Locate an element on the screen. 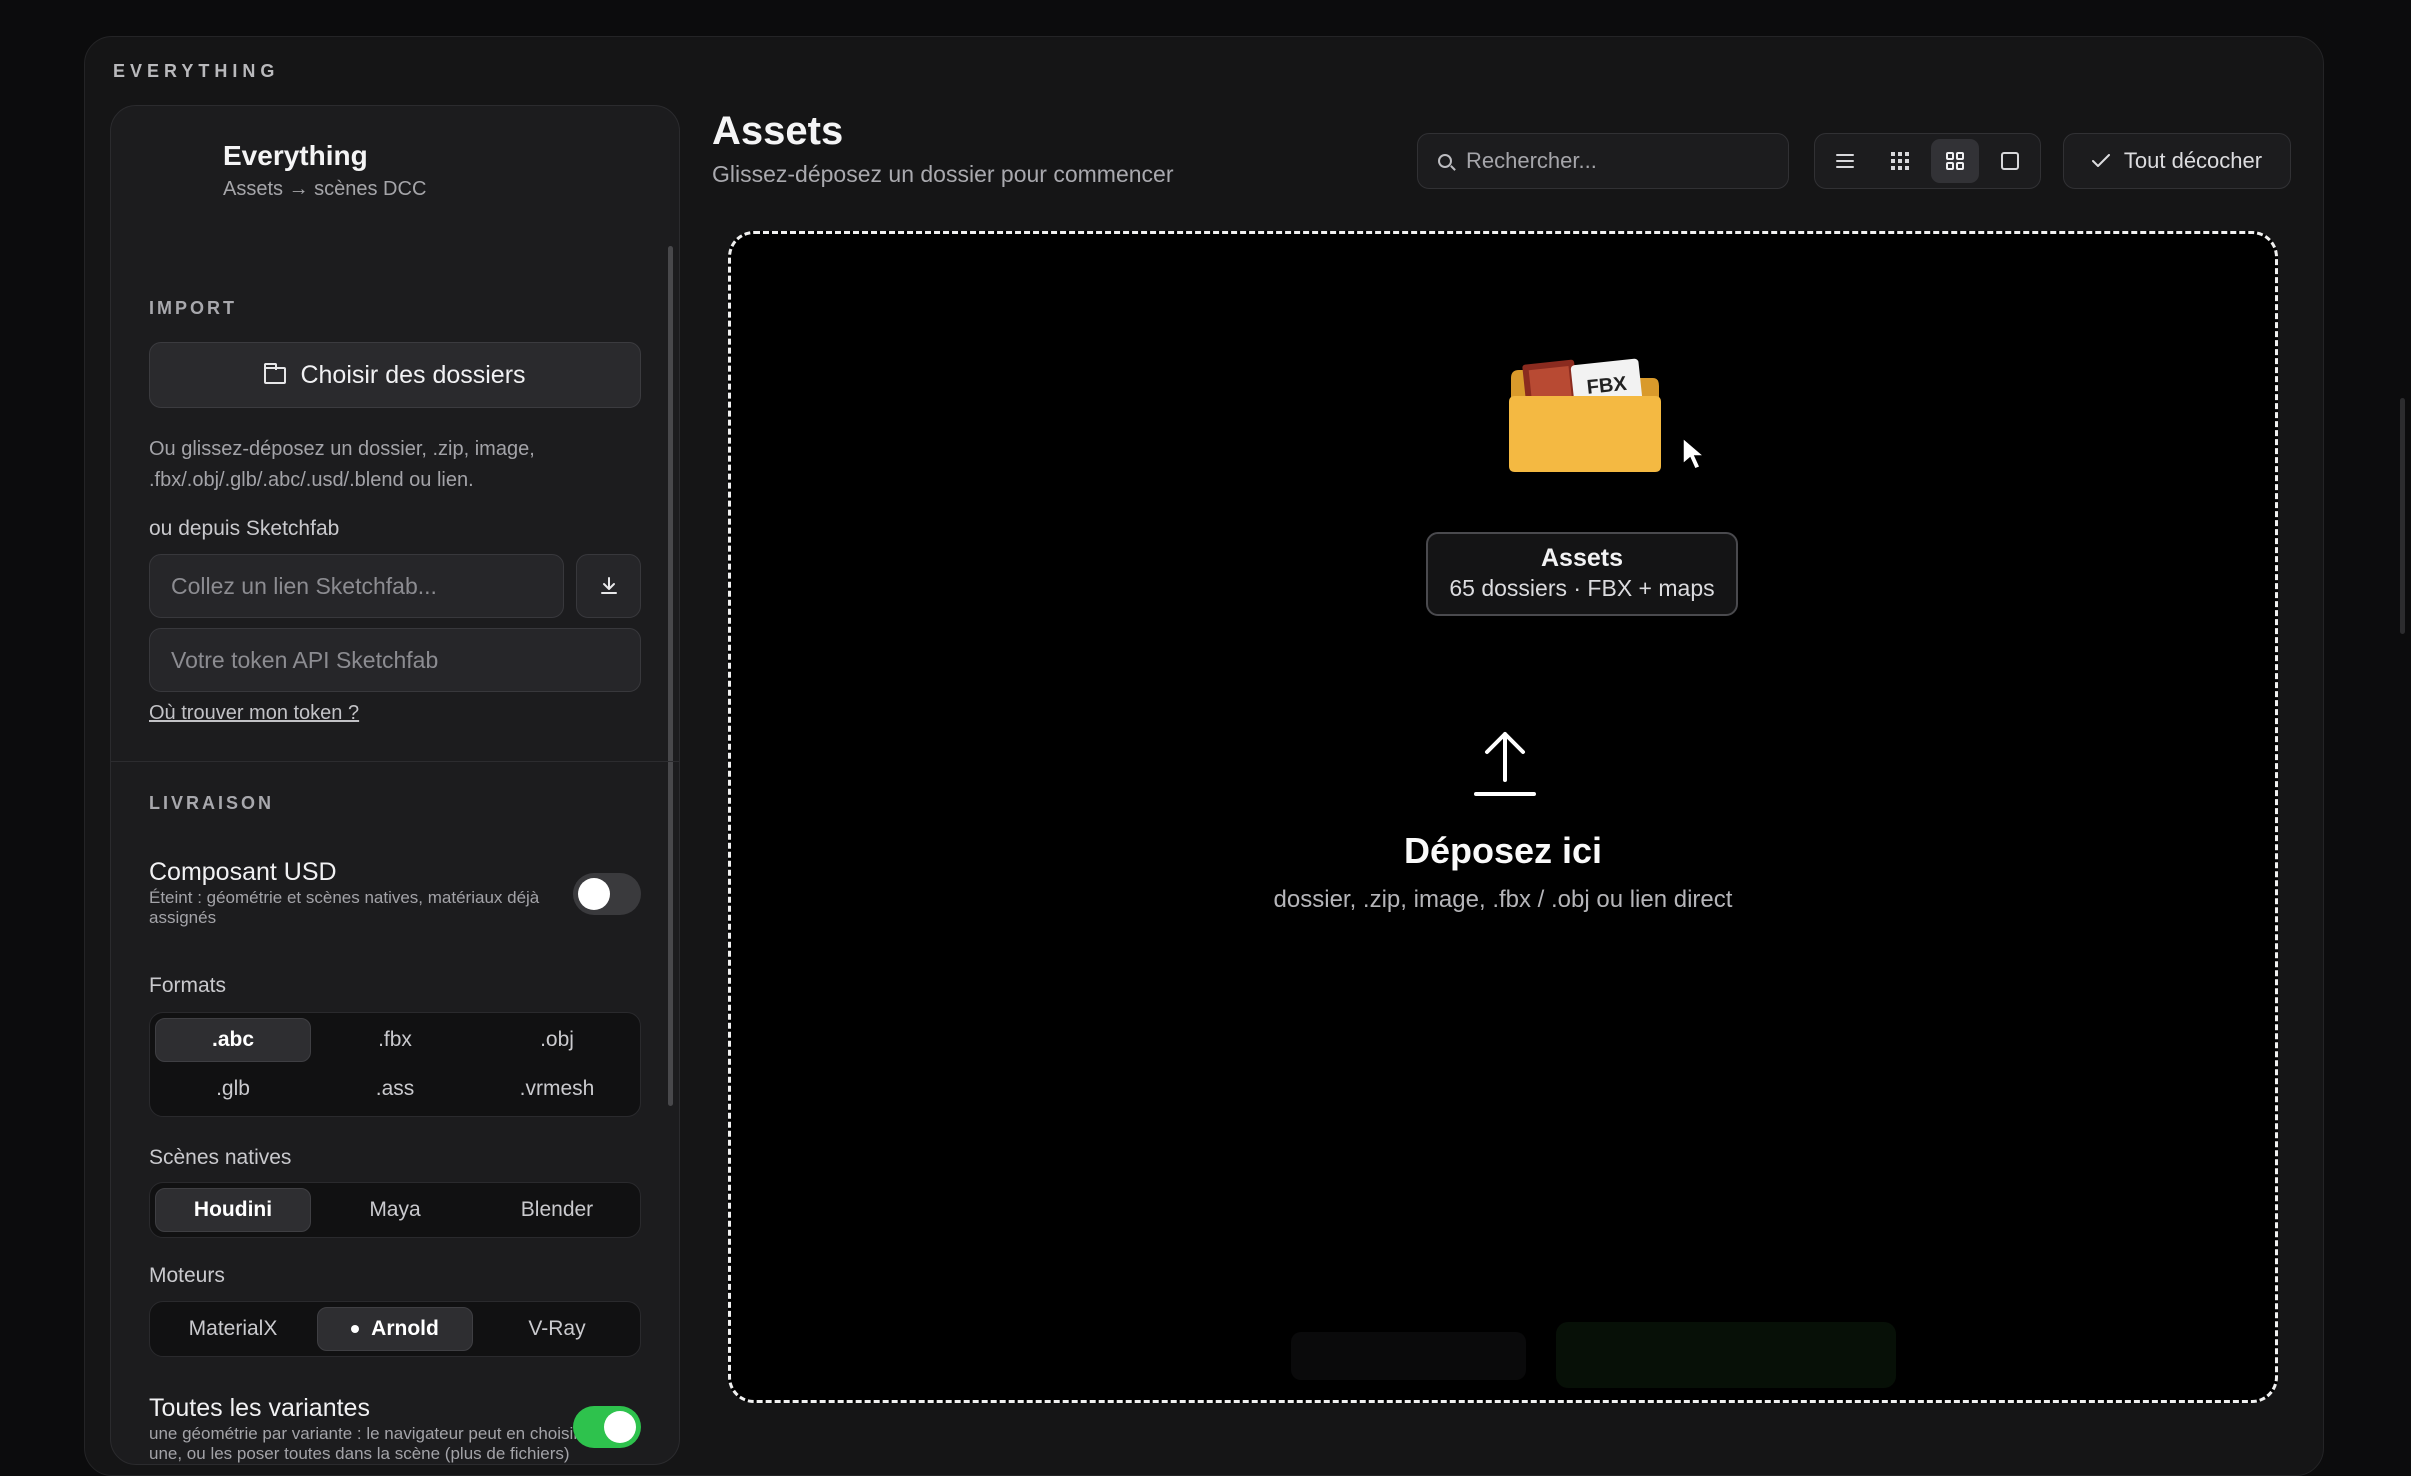 The image size is (2411, 1476). format-option: .obj is located at coordinates (557, 1040).